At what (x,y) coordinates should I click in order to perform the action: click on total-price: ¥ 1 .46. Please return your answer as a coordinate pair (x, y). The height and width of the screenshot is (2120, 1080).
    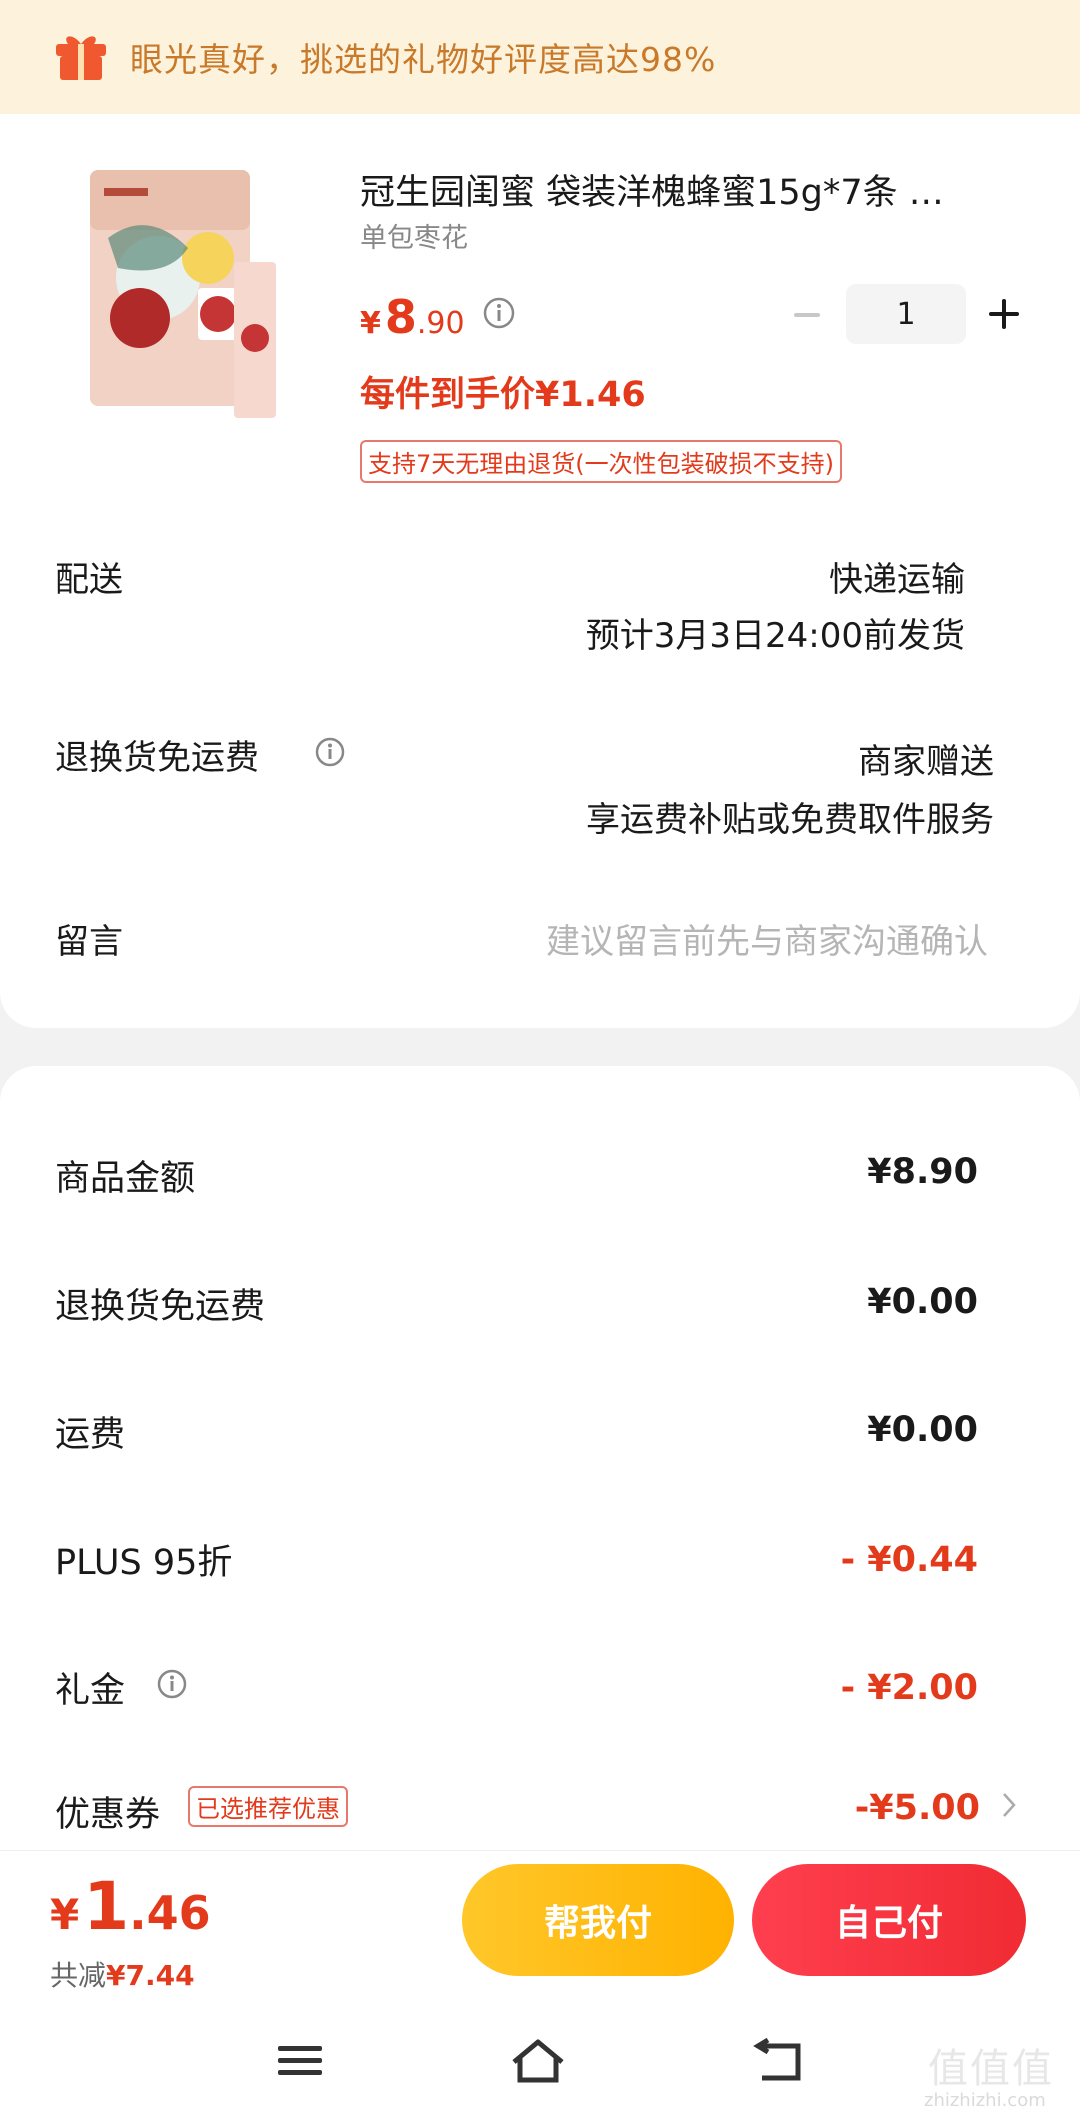
    Looking at the image, I should click on (130, 1906).